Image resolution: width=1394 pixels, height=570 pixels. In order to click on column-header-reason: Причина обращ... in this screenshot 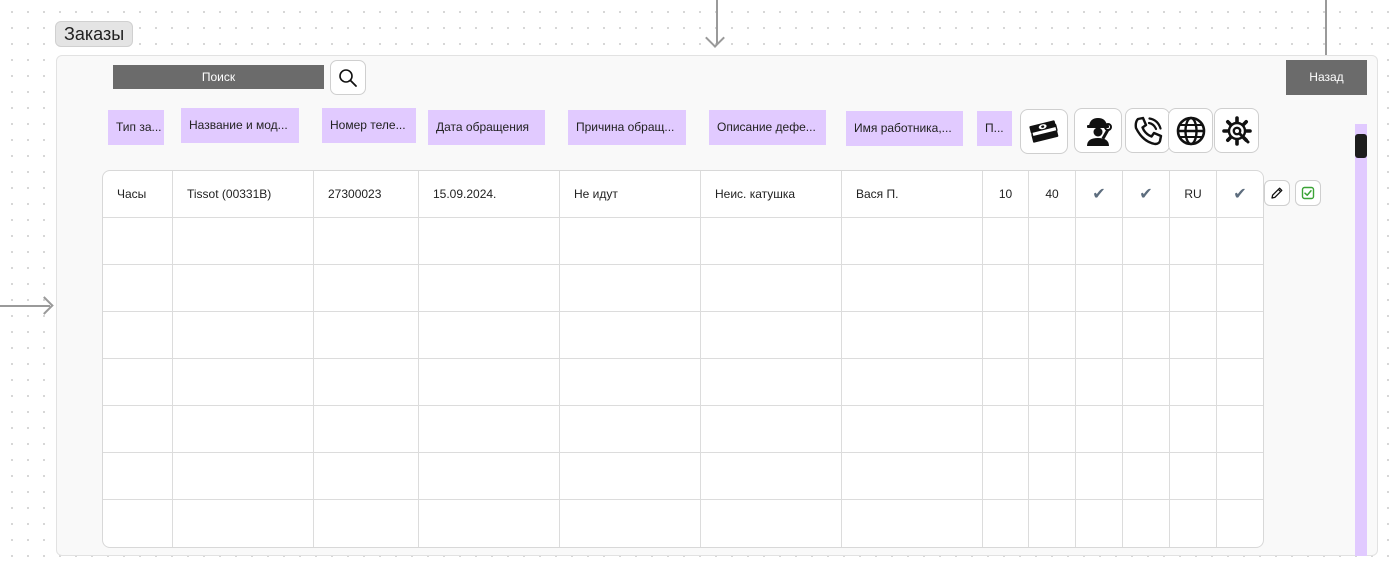, I will do `click(627, 127)`.